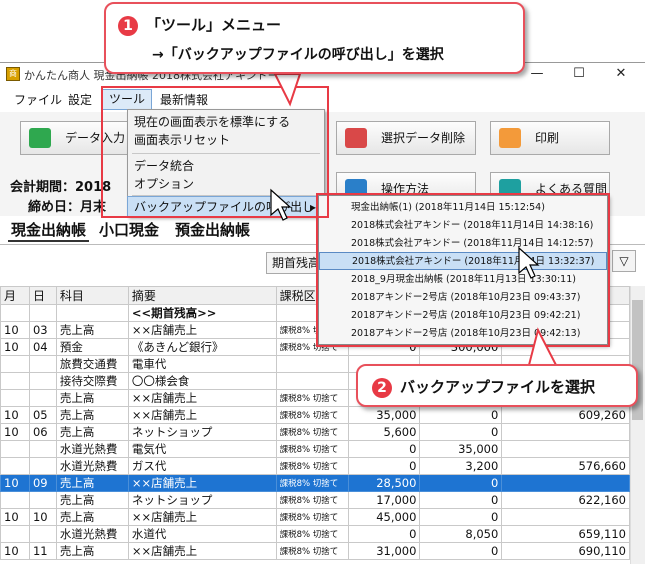 This screenshot has width=645, height=564. What do you see at coordinates (314, 38) in the screenshot?
I see `callout-step-1: 1 「ツール」メニュー →「バックアップファイルの呼び出し」を選択` at bounding box center [314, 38].